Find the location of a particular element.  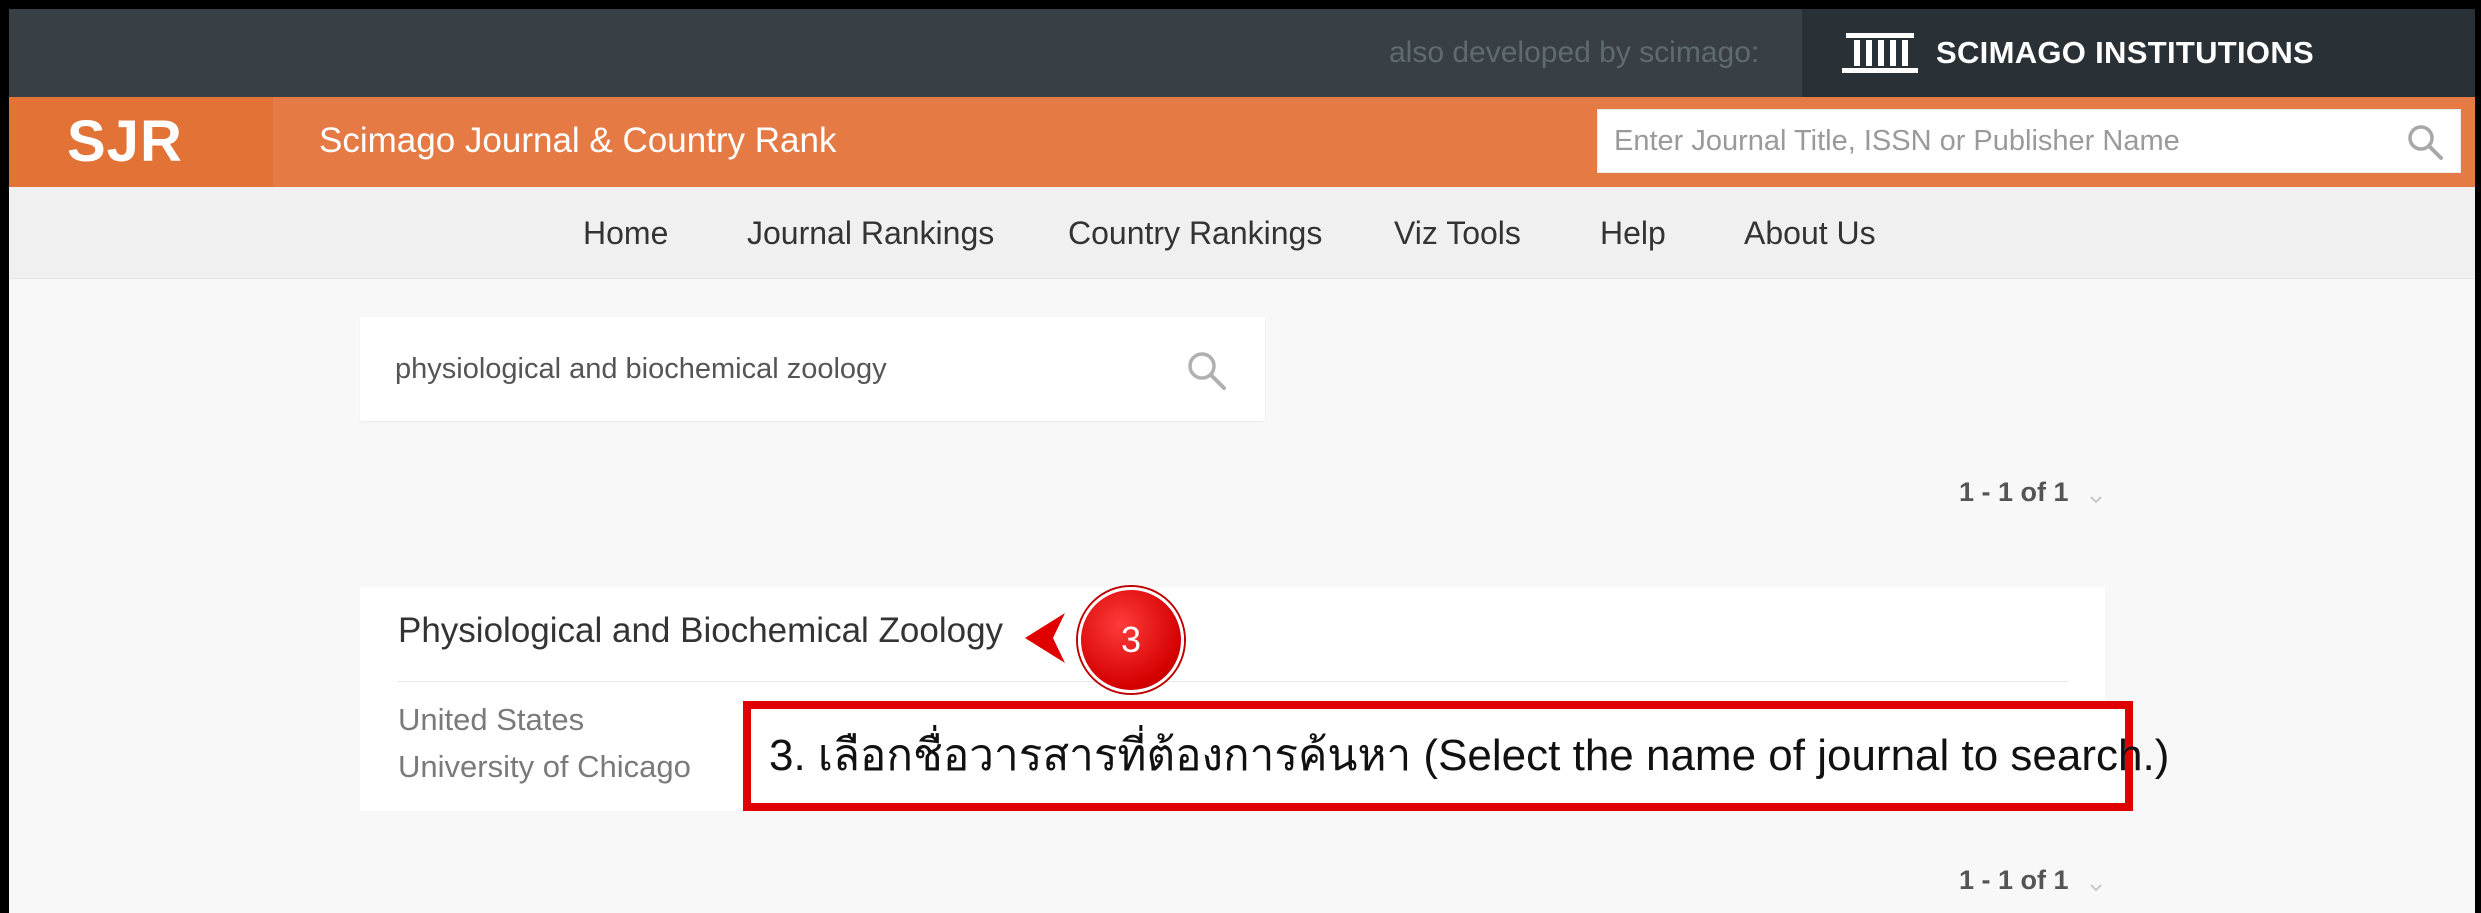

journal-publisher: University of Chicago is located at coordinates (544, 766).